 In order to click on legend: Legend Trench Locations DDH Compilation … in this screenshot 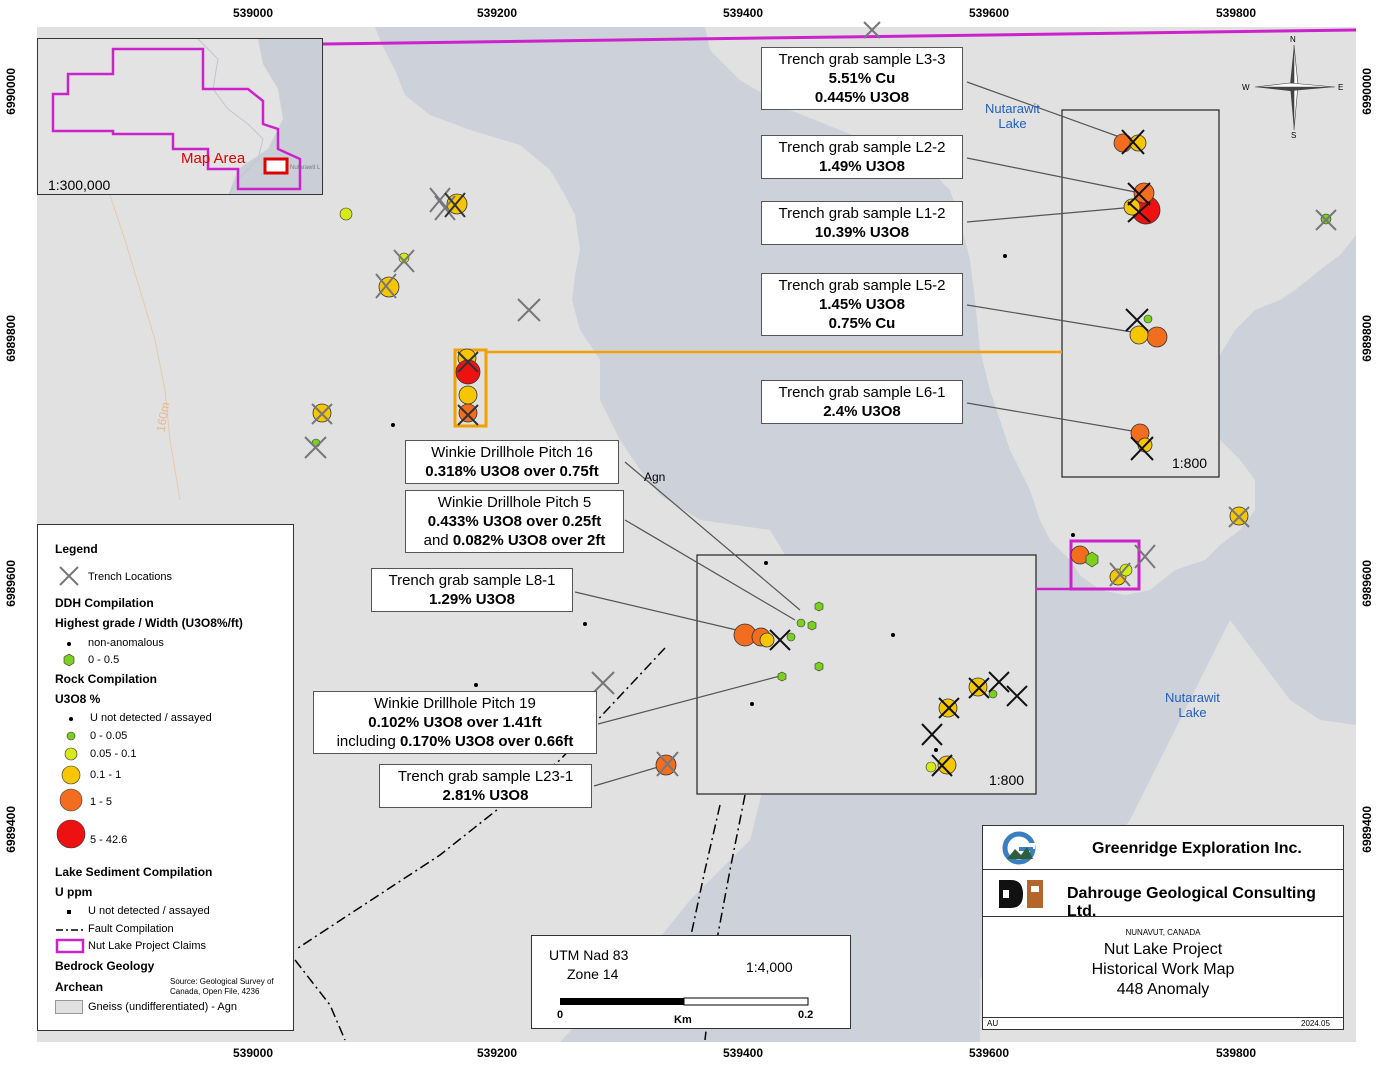, I will do `click(165, 777)`.